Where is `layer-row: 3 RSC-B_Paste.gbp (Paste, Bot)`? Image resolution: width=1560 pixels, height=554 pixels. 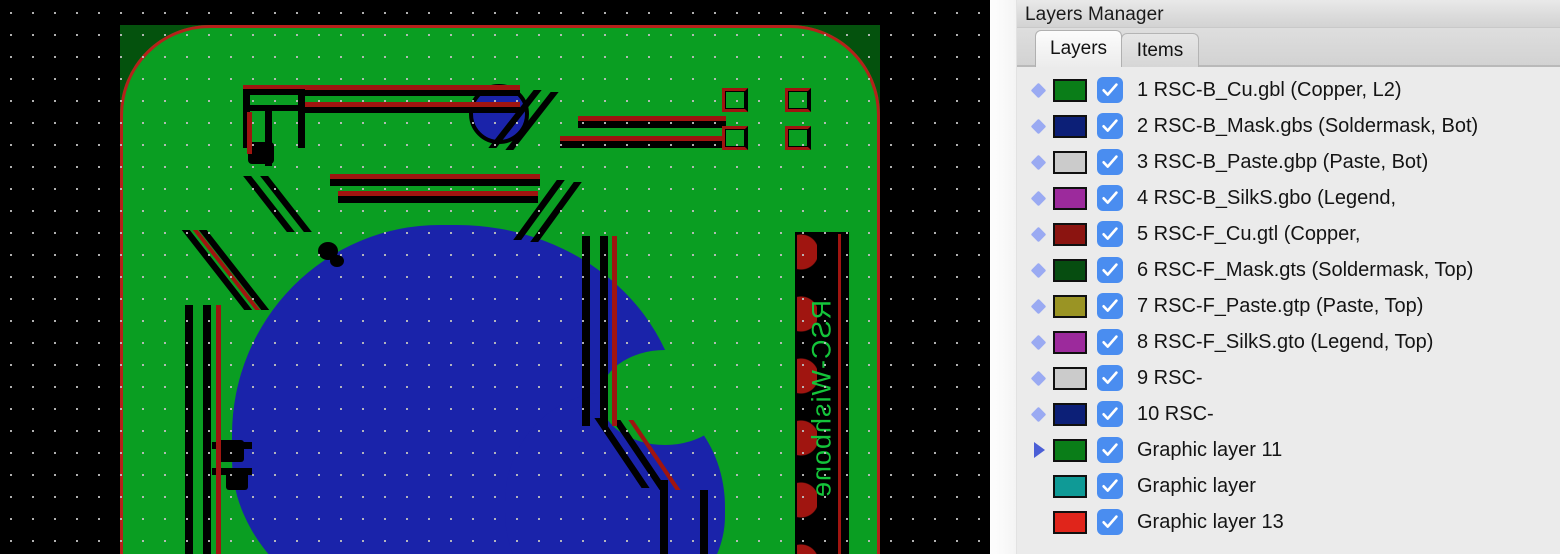 layer-row: 3 RSC-B_Paste.gbp (Paste, Bot) is located at coordinates (1288, 162).